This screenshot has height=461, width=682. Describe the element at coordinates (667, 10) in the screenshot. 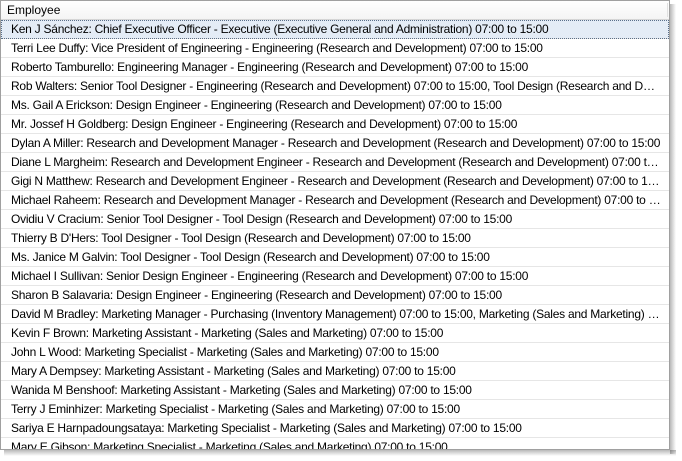

I see `column-separator` at that location.